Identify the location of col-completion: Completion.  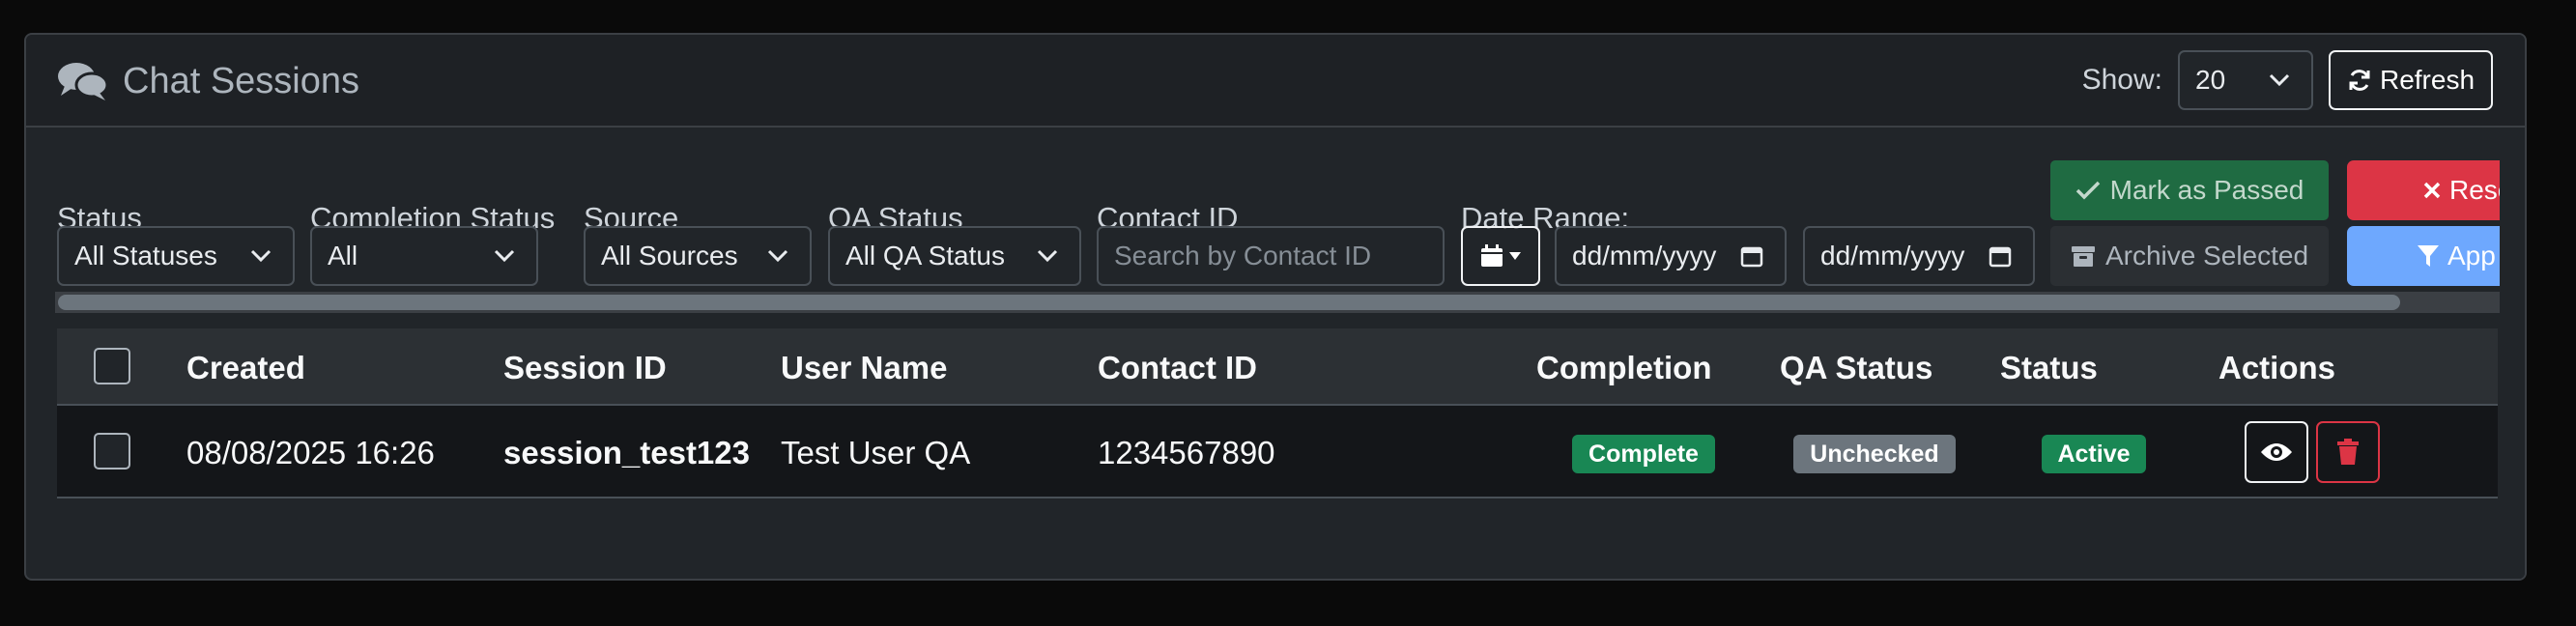
(1624, 367).